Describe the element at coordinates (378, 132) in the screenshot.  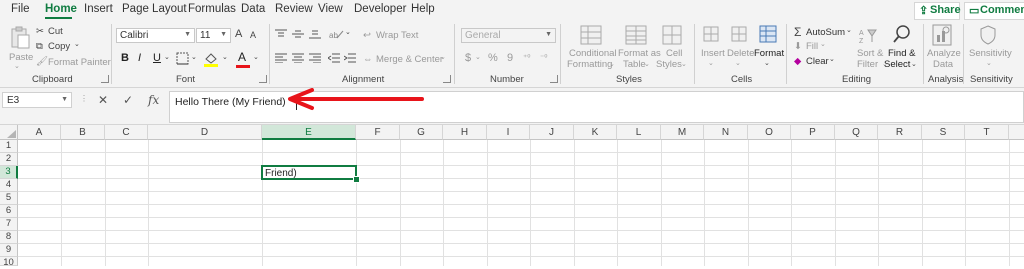
I see `column-header-f: F` at that location.